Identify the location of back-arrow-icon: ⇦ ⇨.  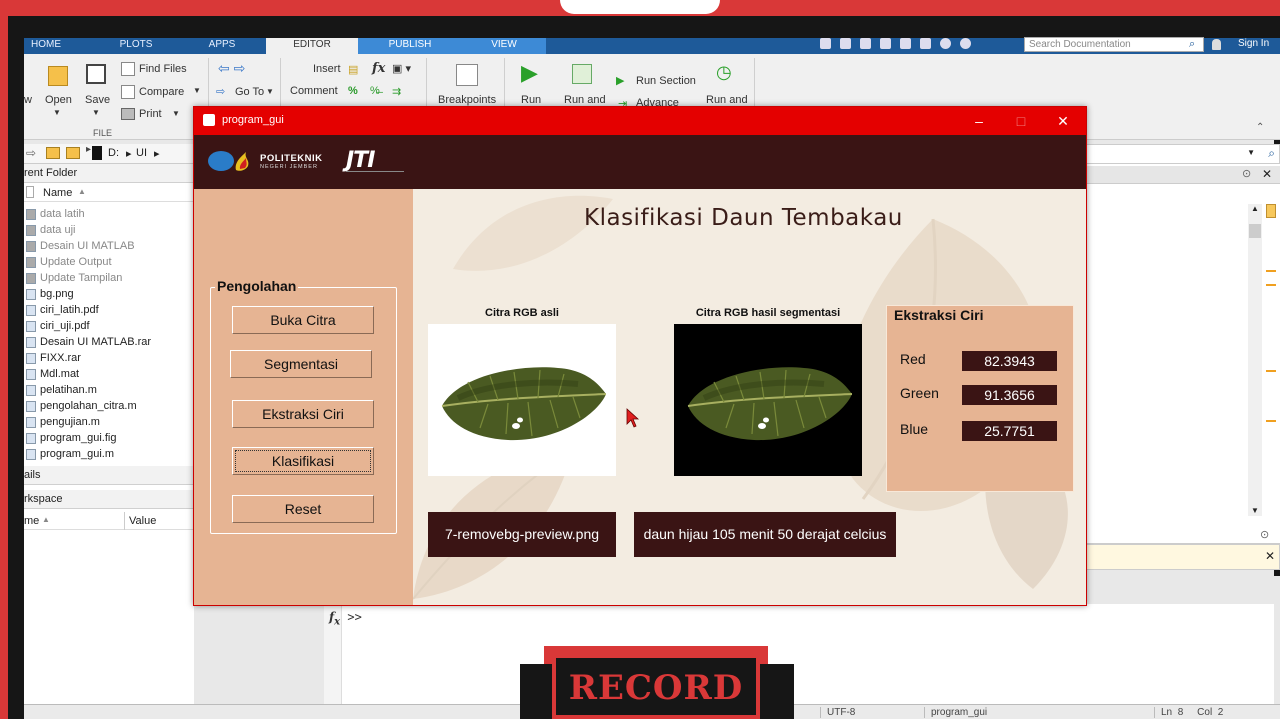
(231, 68).